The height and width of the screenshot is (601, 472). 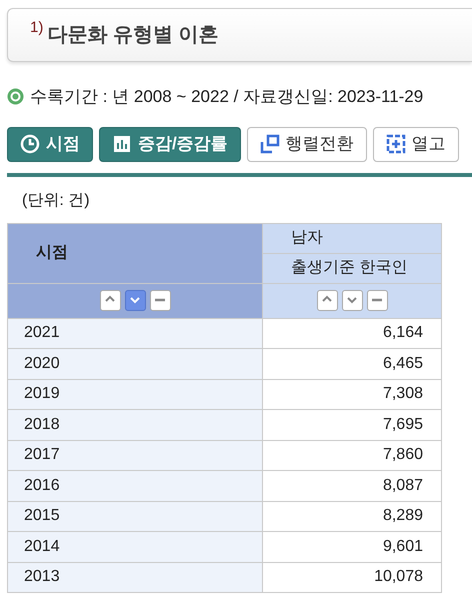 I want to click on swap-squares-icon, so click(x=270, y=144).